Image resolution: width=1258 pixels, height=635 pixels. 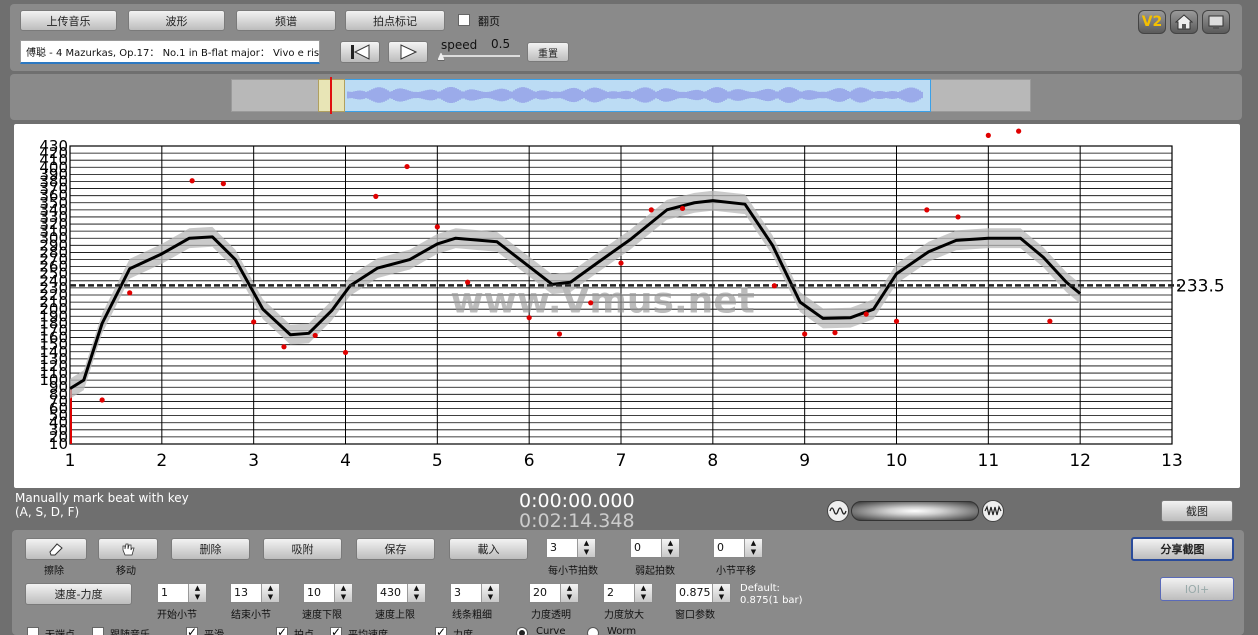 I want to click on no-endpoint-label: 无端点, so click(x=60, y=630).